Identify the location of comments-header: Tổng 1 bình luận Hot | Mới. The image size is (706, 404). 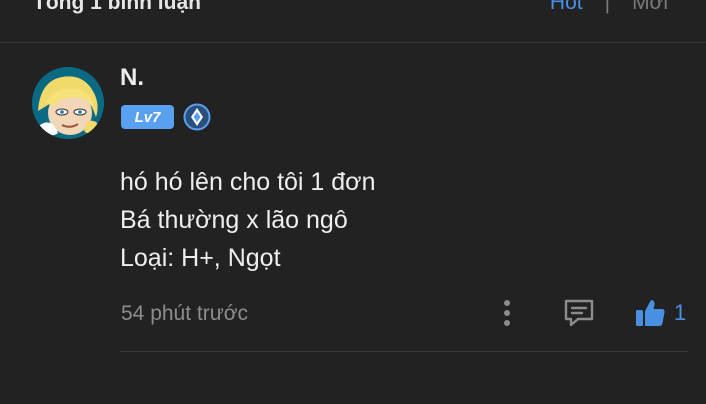
(353, 21).